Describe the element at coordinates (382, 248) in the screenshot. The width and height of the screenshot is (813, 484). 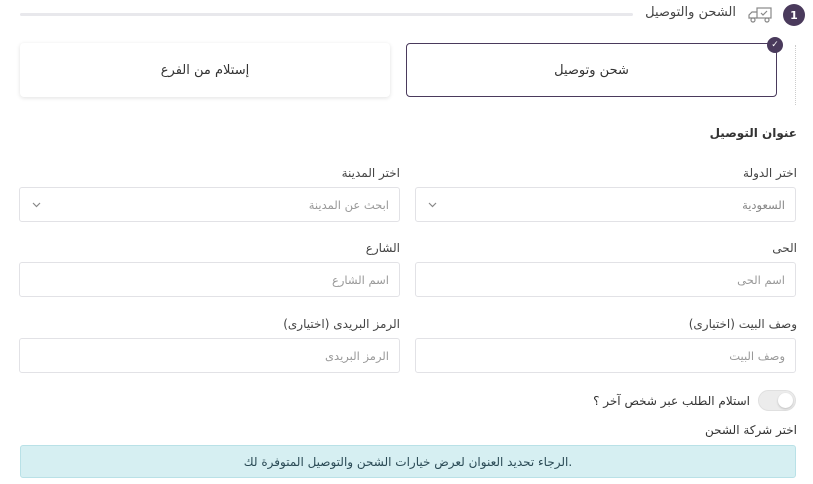
I see `street-label: الشارع` at that location.